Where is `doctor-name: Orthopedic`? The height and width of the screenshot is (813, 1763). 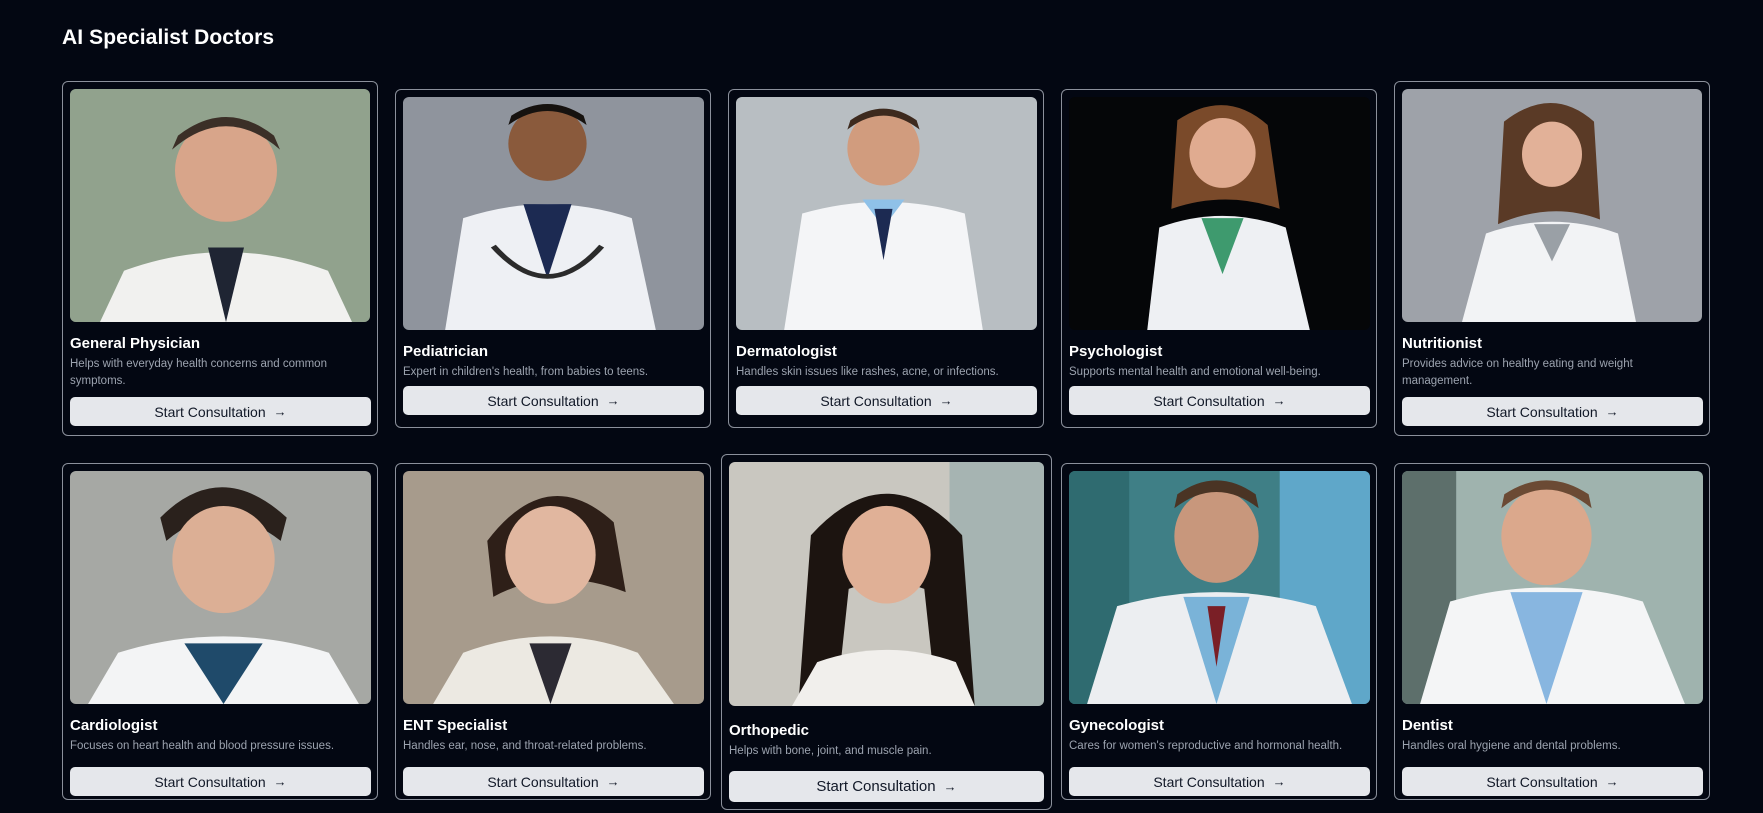
doctor-name: Orthopedic is located at coordinates (769, 730).